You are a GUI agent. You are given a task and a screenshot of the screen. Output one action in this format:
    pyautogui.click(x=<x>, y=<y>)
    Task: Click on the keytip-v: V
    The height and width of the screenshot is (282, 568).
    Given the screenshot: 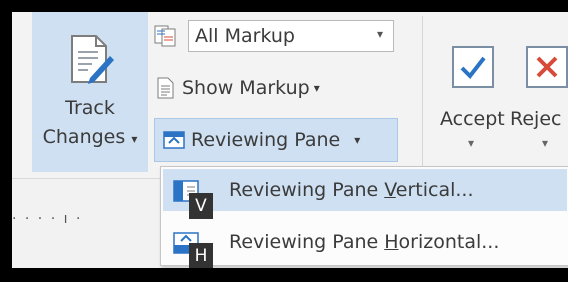 What is the action you would take?
    pyautogui.click(x=201, y=206)
    